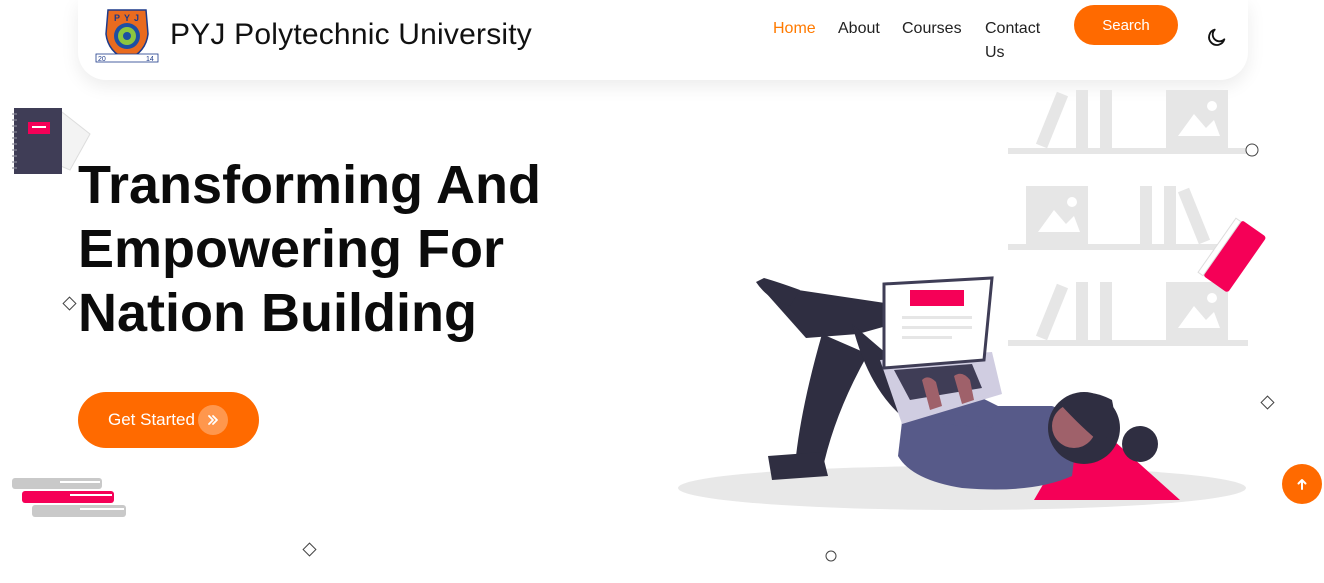 The width and height of the screenshot is (1324, 583). Describe the element at coordinates (102, 59) in the screenshot. I see `logo-year-left: 20` at that location.